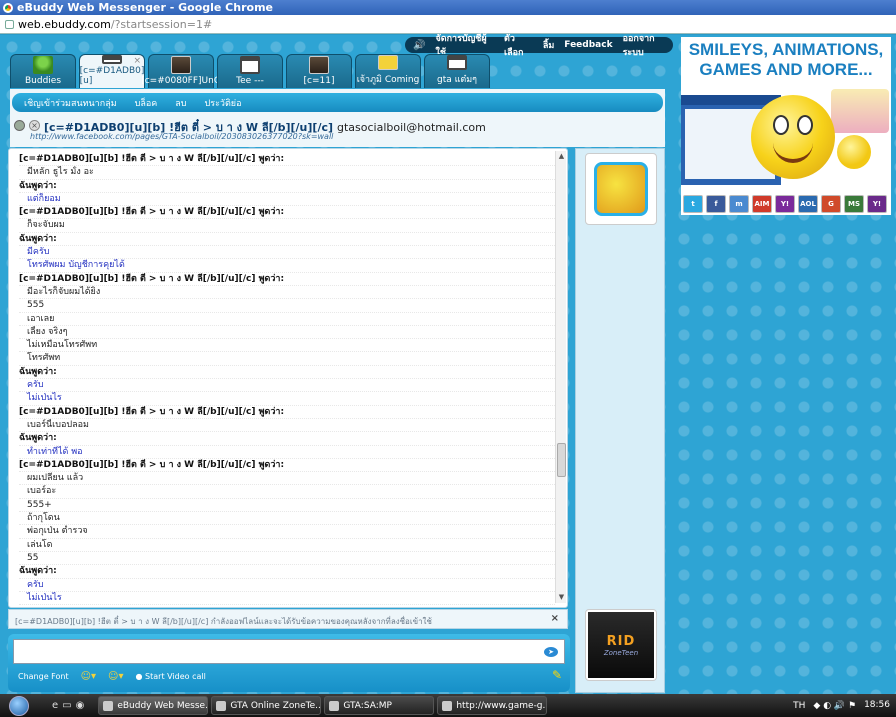 This screenshot has width=896, height=717. Describe the element at coordinates (621, 652) in the screenshot. I see `zoneteen-logo: ZoneTeen` at that location.